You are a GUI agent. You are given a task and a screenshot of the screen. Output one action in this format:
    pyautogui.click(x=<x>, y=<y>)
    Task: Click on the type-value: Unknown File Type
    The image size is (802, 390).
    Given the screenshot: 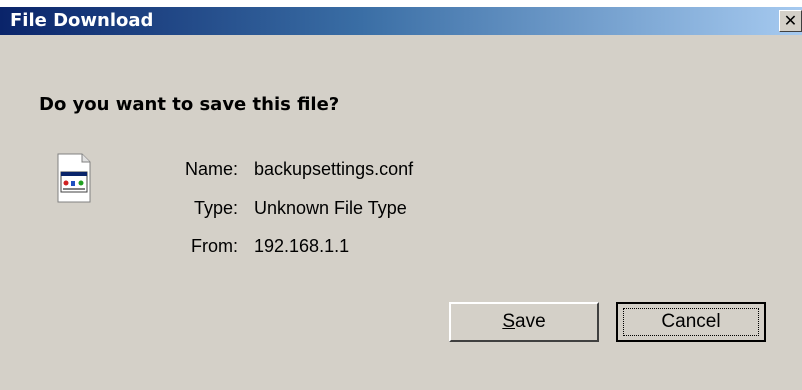 What is the action you would take?
    pyautogui.click(x=330, y=208)
    